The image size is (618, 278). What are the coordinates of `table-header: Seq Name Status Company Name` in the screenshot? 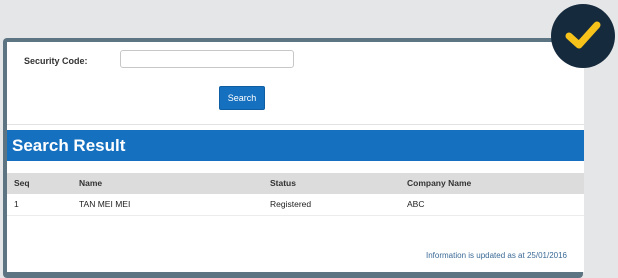 It's located at (295, 183).